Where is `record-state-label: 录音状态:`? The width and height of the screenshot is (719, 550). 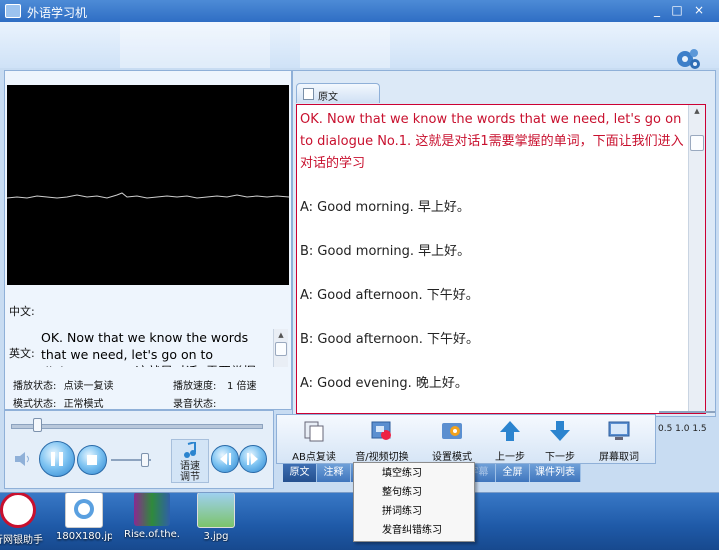 record-state-label: 录音状态: is located at coordinates (195, 404).